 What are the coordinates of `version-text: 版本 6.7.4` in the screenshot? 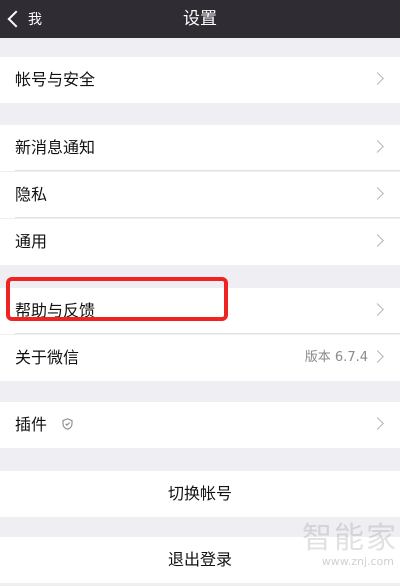 It's located at (336, 357).